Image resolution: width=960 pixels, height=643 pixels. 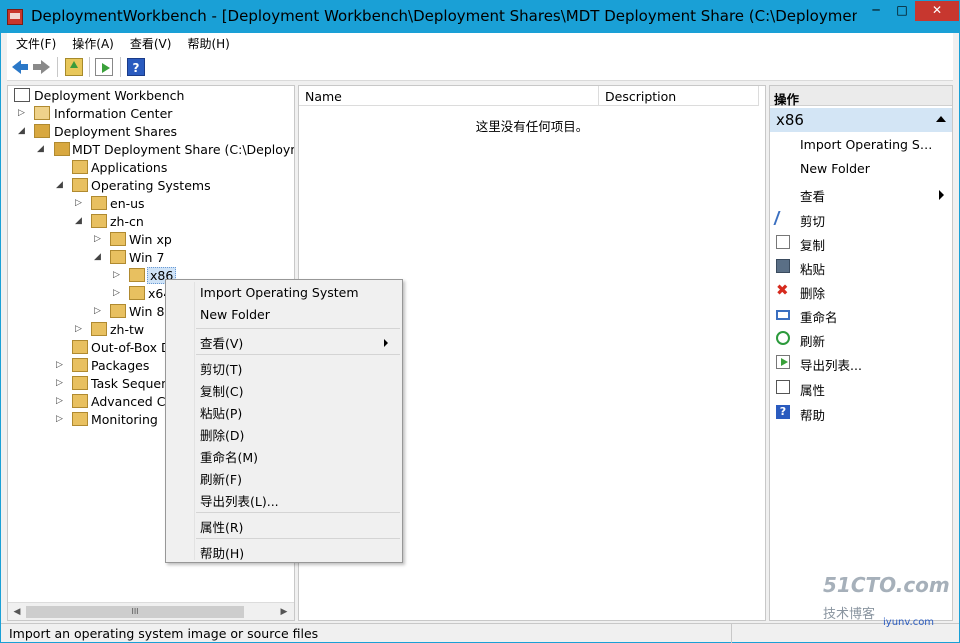 What do you see at coordinates (861, 267) in the screenshot?
I see `action-paste: 粘贴` at bounding box center [861, 267].